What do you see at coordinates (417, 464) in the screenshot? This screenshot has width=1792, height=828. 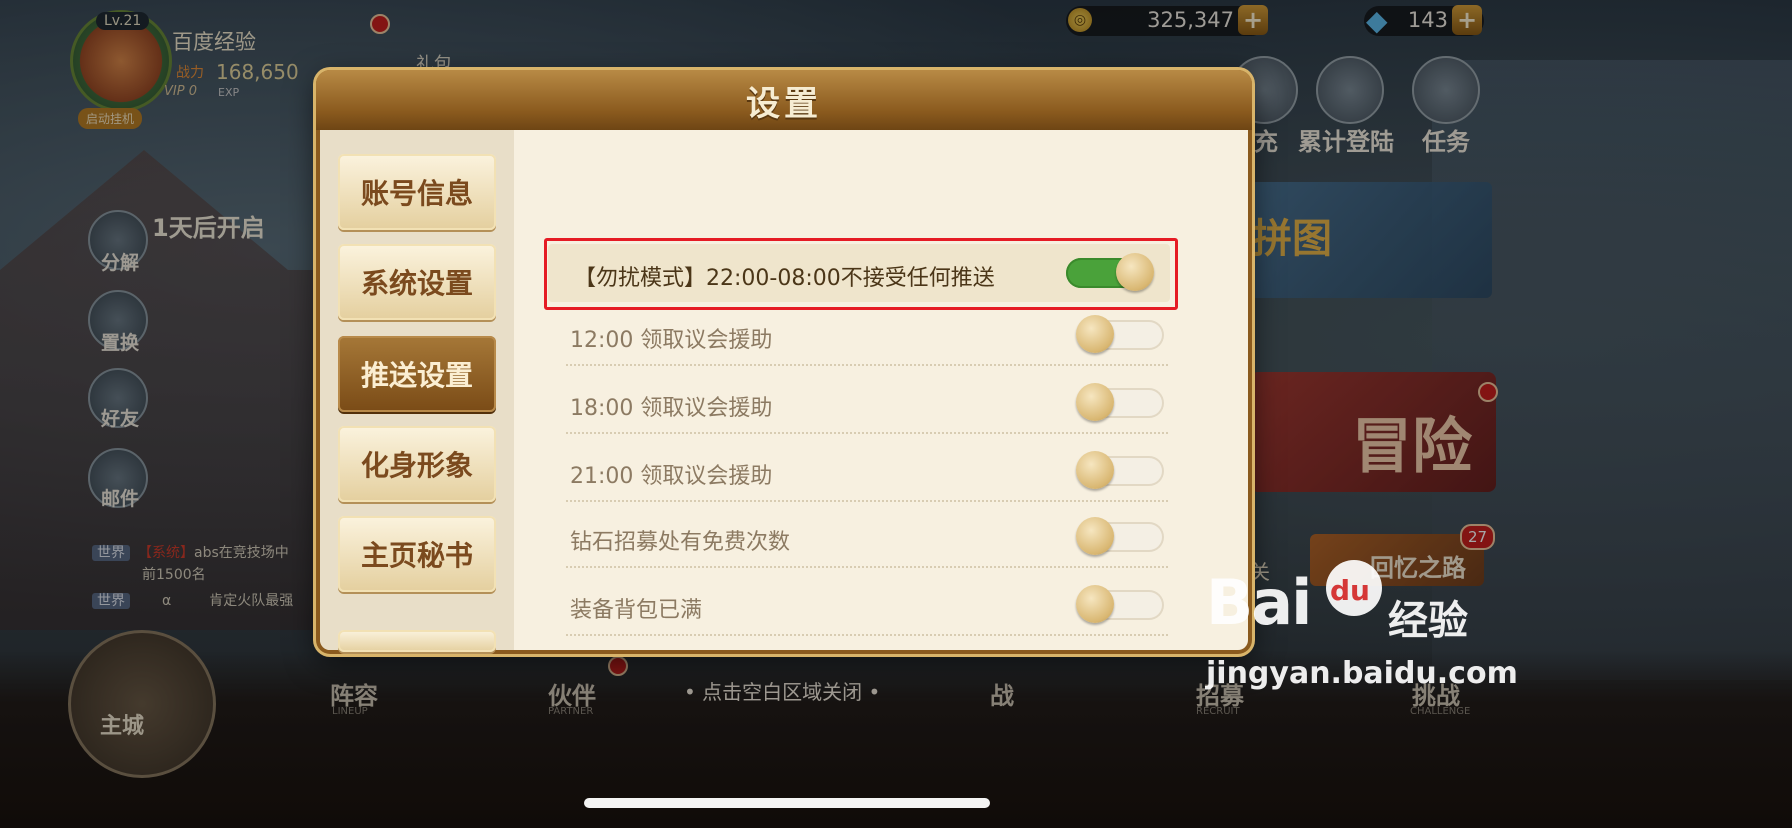 I see `tab-avatar-appearance: 化身形象` at bounding box center [417, 464].